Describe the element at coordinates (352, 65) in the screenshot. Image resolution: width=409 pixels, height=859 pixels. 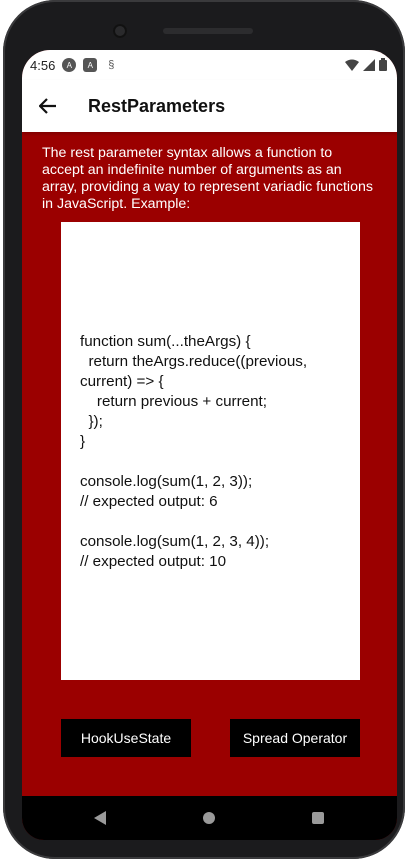
I see `wifi-icon` at that location.